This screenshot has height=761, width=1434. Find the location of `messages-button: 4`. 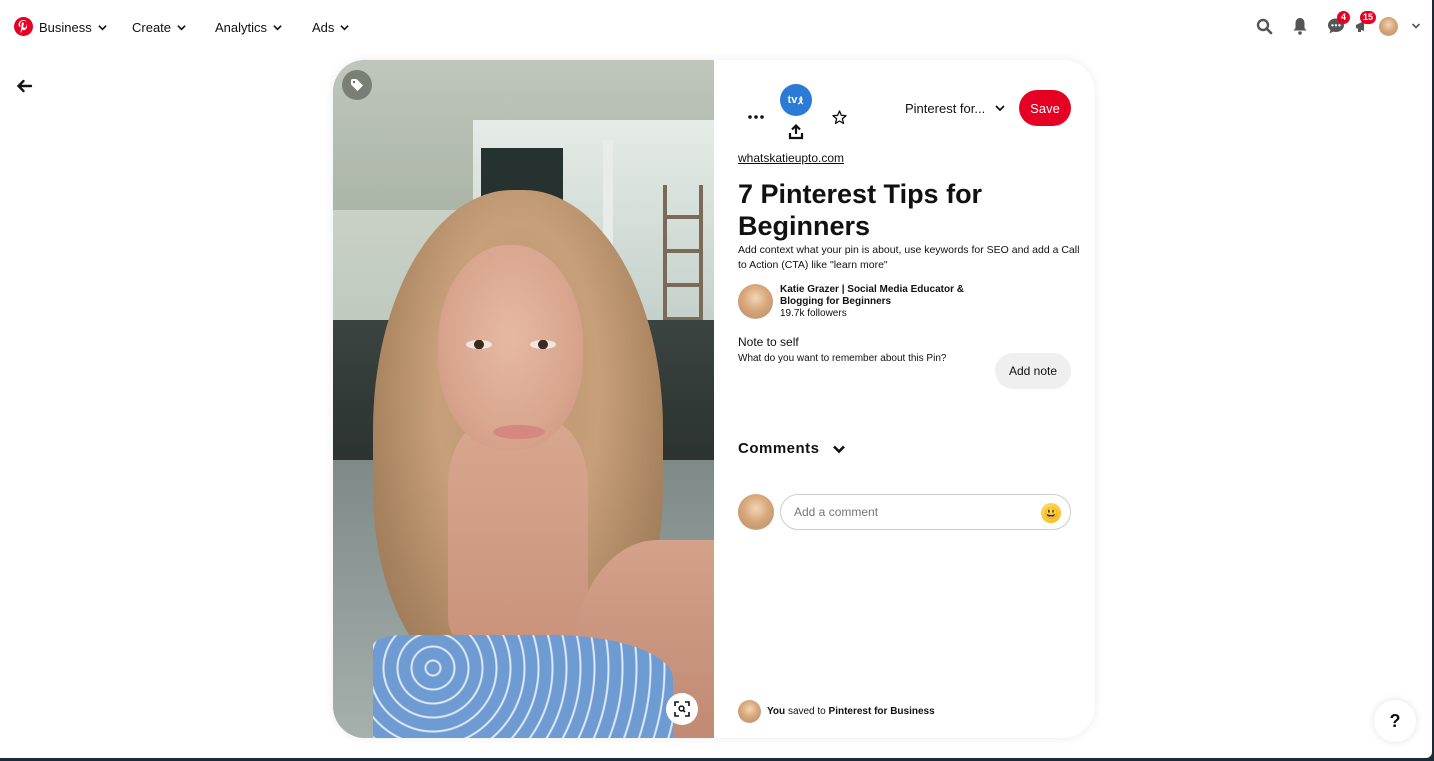

messages-button: 4 is located at coordinates (1337, 24).